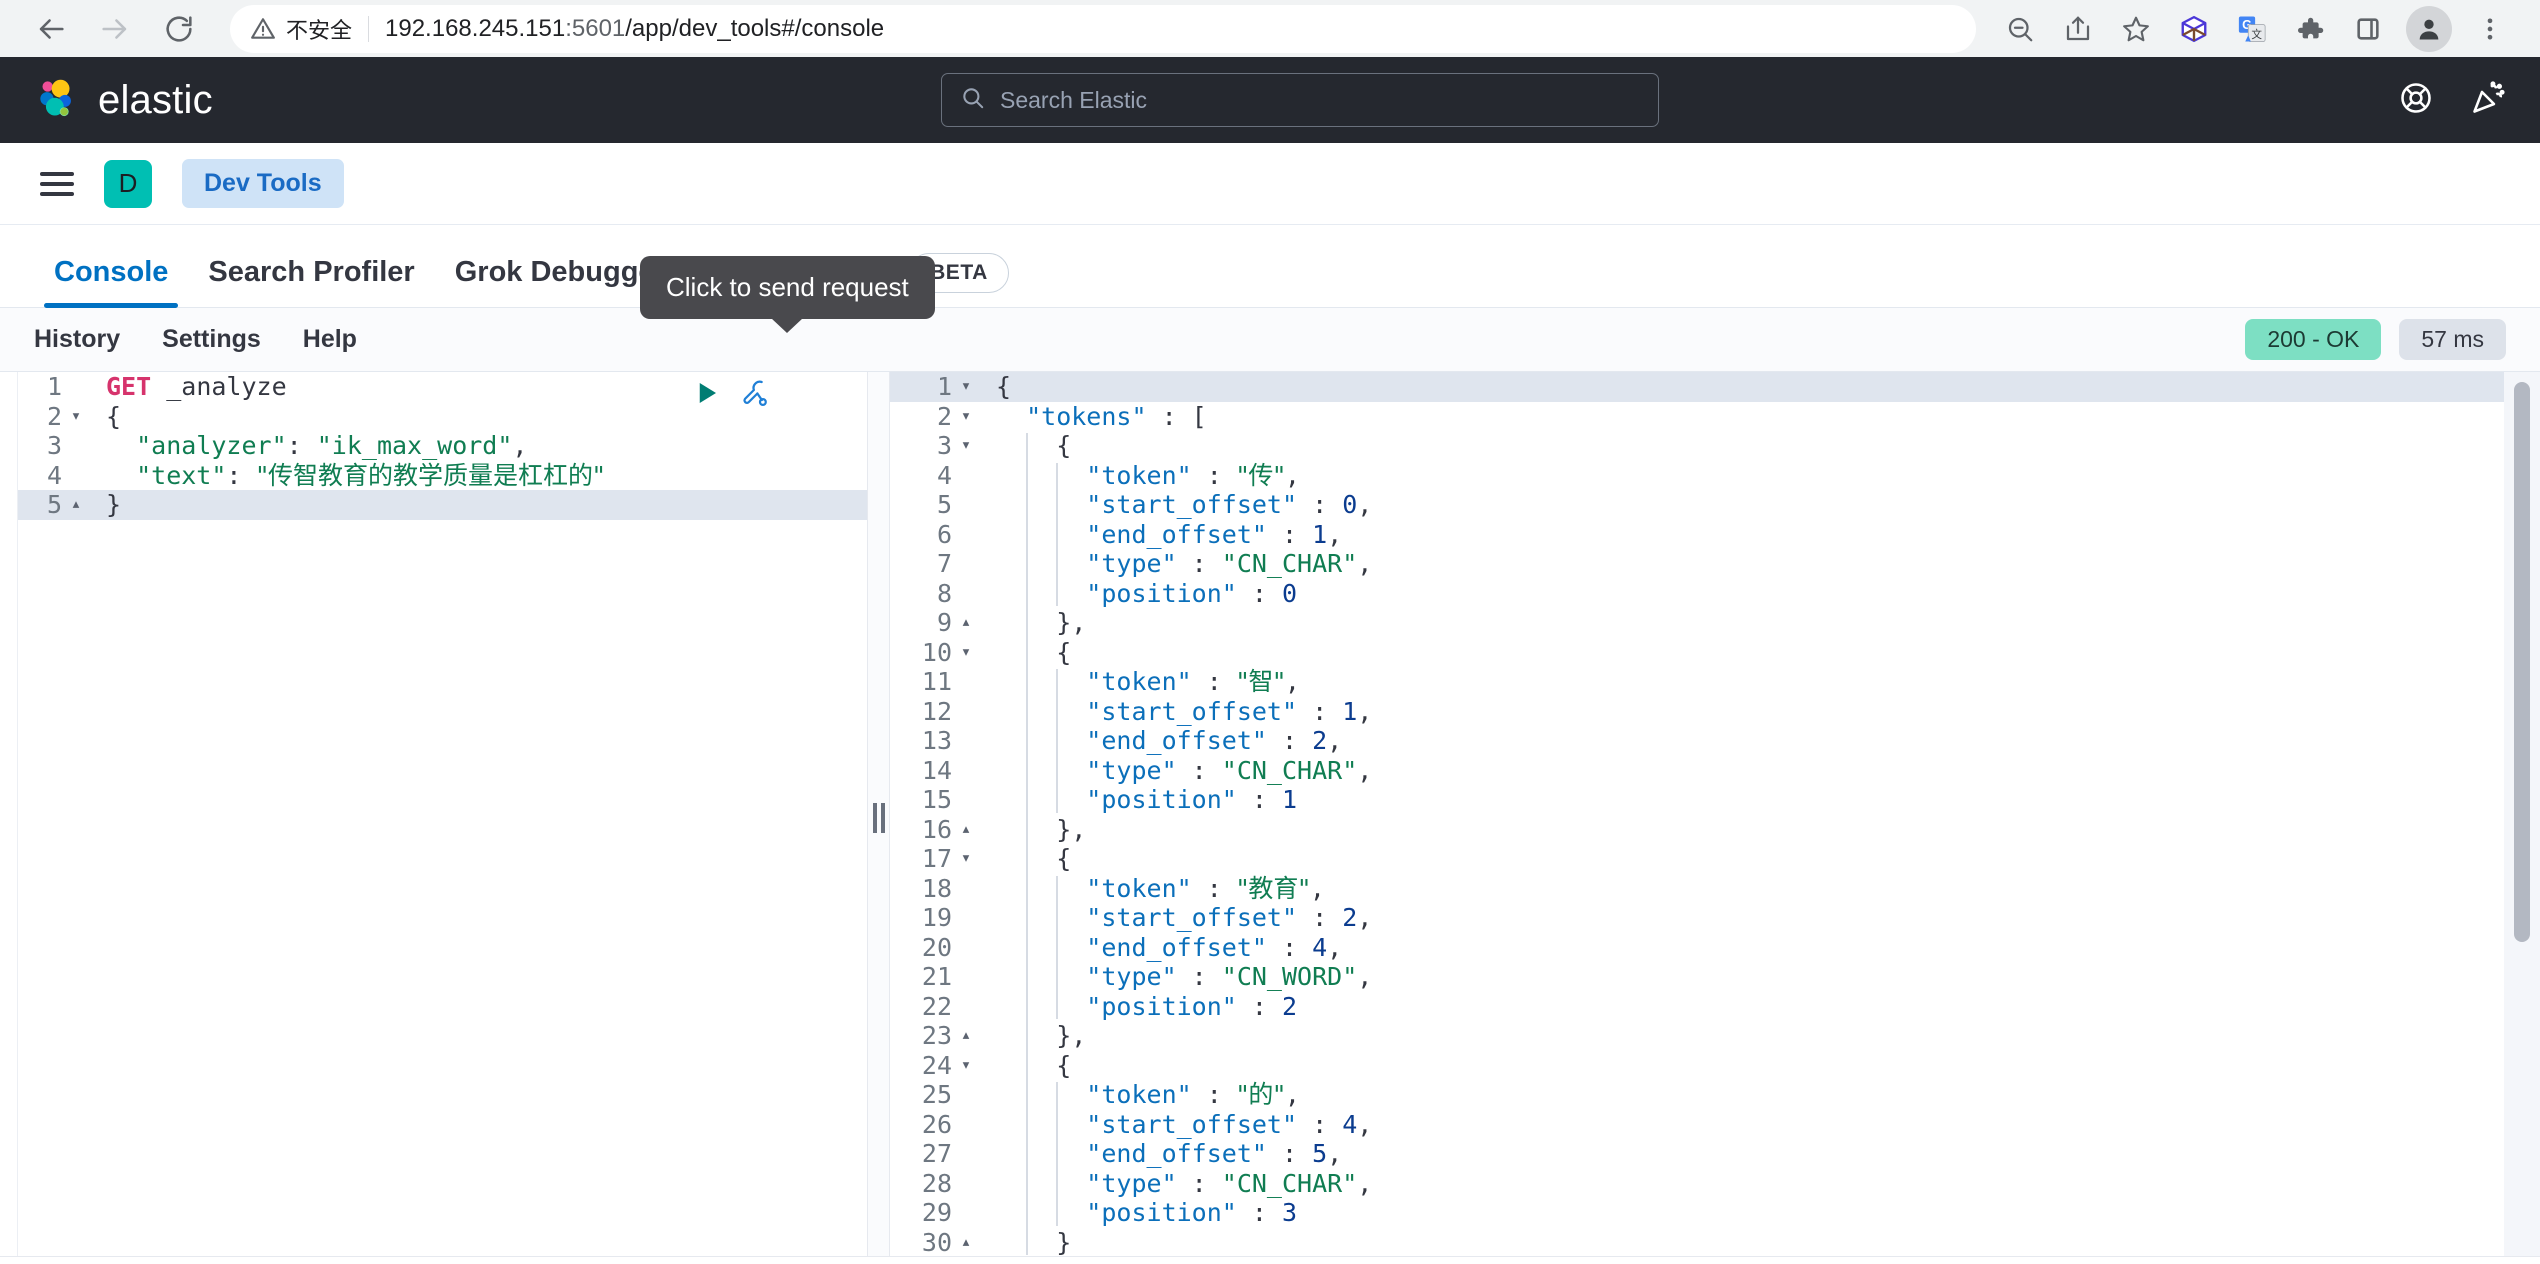 Image resolution: width=2540 pixels, height=1264 pixels. Describe the element at coordinates (1270, 1260) in the screenshot. I see `editor-bottom-edge` at that location.